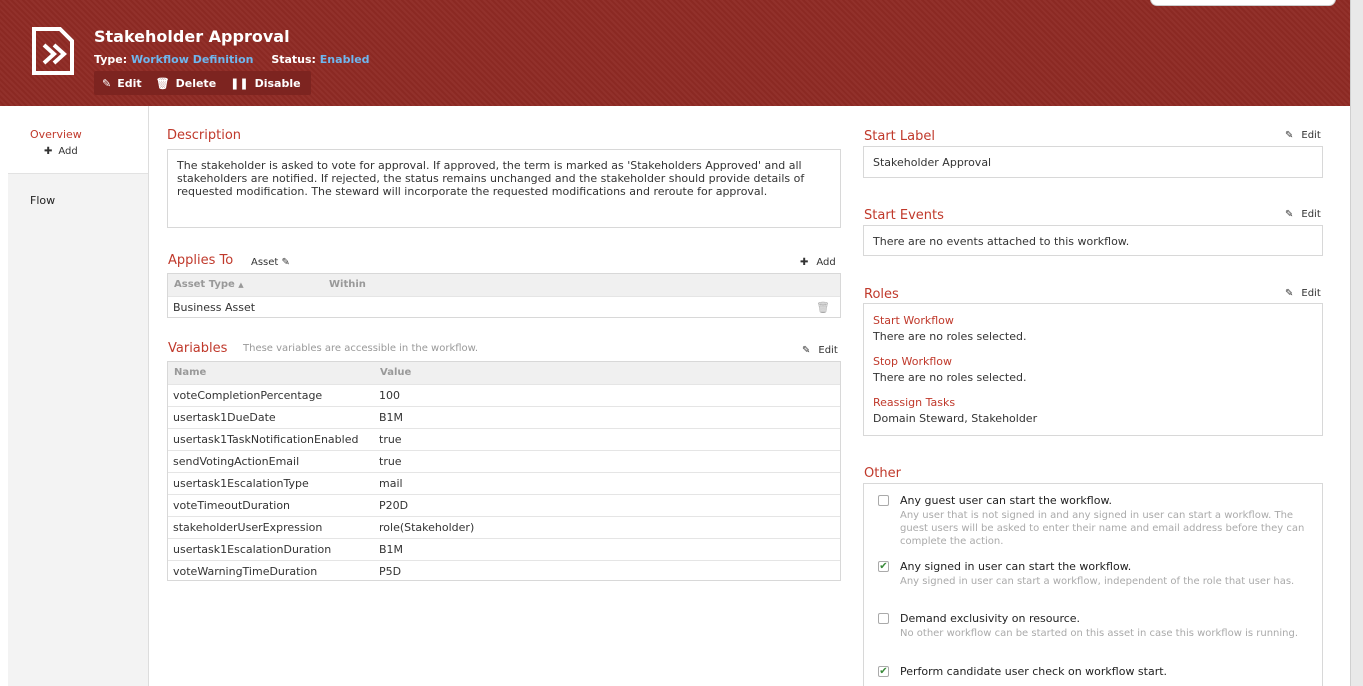 This screenshot has height=686, width=1363. I want to click on sidebar-item-flow: Flow, so click(78, 190).